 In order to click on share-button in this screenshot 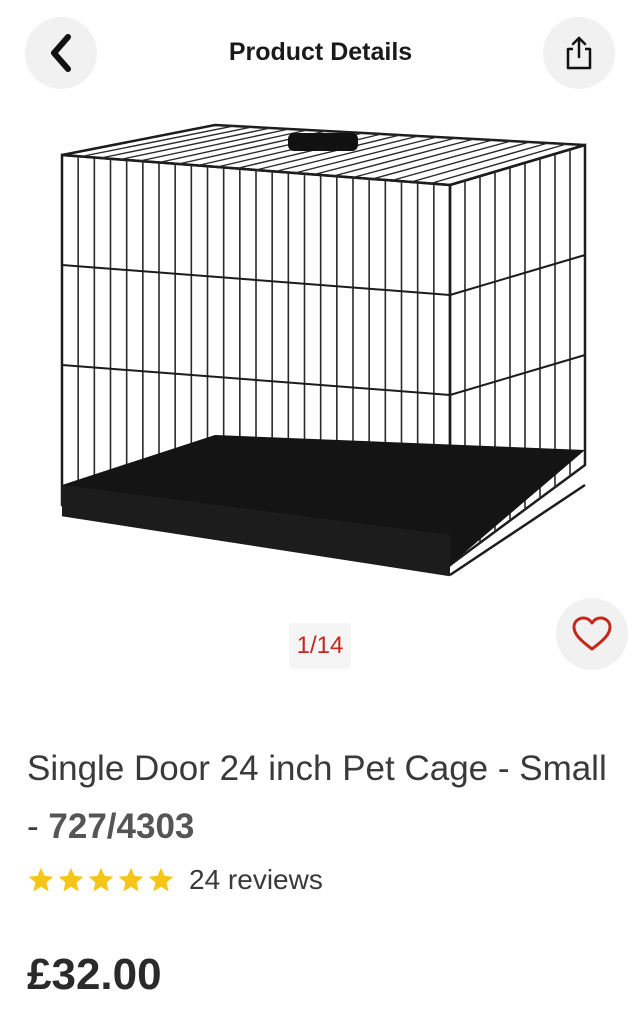, I will do `click(579, 53)`.